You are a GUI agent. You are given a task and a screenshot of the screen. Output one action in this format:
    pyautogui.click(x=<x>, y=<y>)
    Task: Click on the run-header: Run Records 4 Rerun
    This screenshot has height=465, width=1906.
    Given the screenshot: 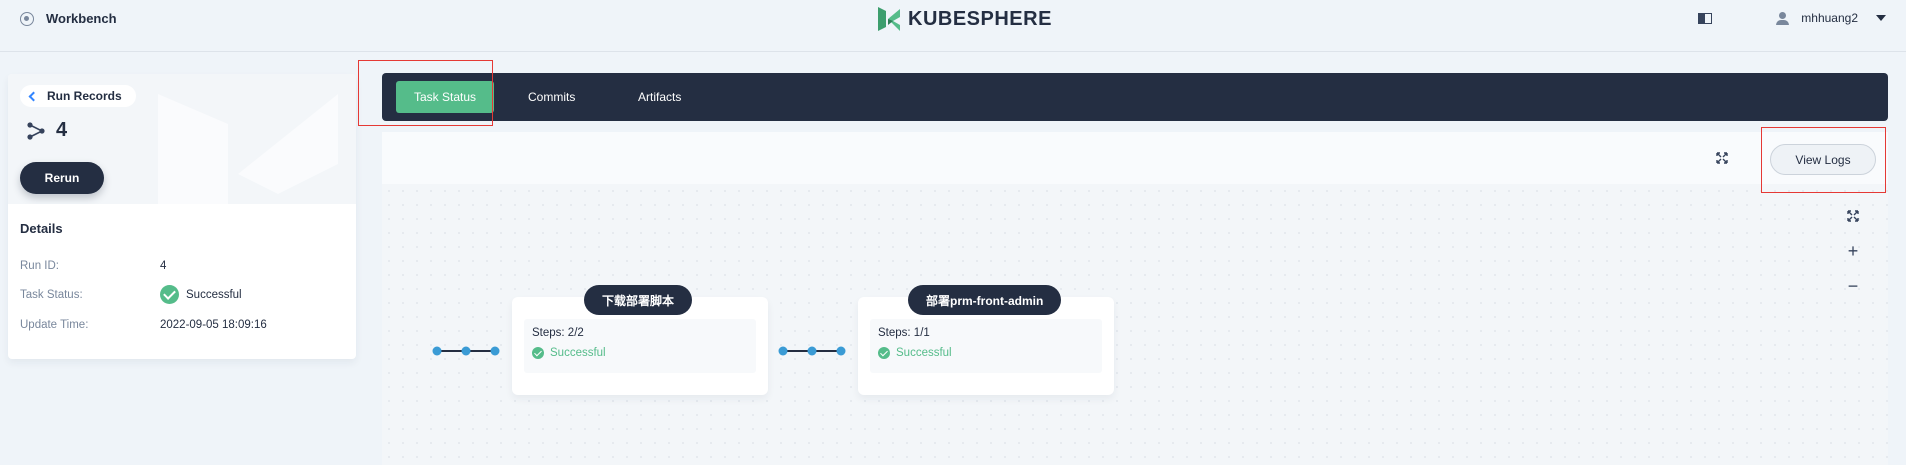 What is the action you would take?
    pyautogui.click(x=182, y=139)
    